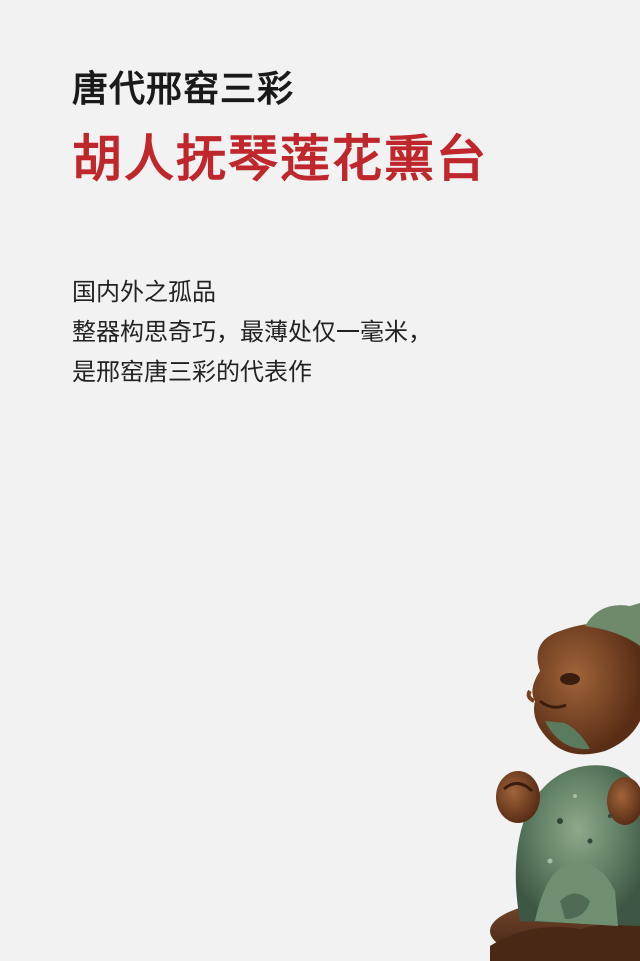  Describe the element at coordinates (565, 782) in the screenshot. I see `sancai-figurine-image` at that location.